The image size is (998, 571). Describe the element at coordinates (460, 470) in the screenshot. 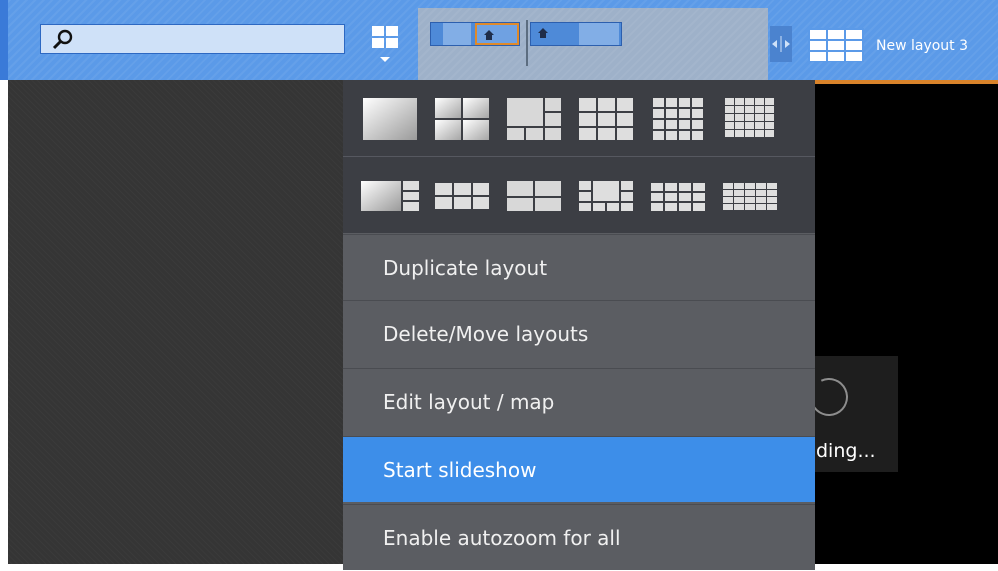

I see `menu-item-label: Start slideshow` at that location.